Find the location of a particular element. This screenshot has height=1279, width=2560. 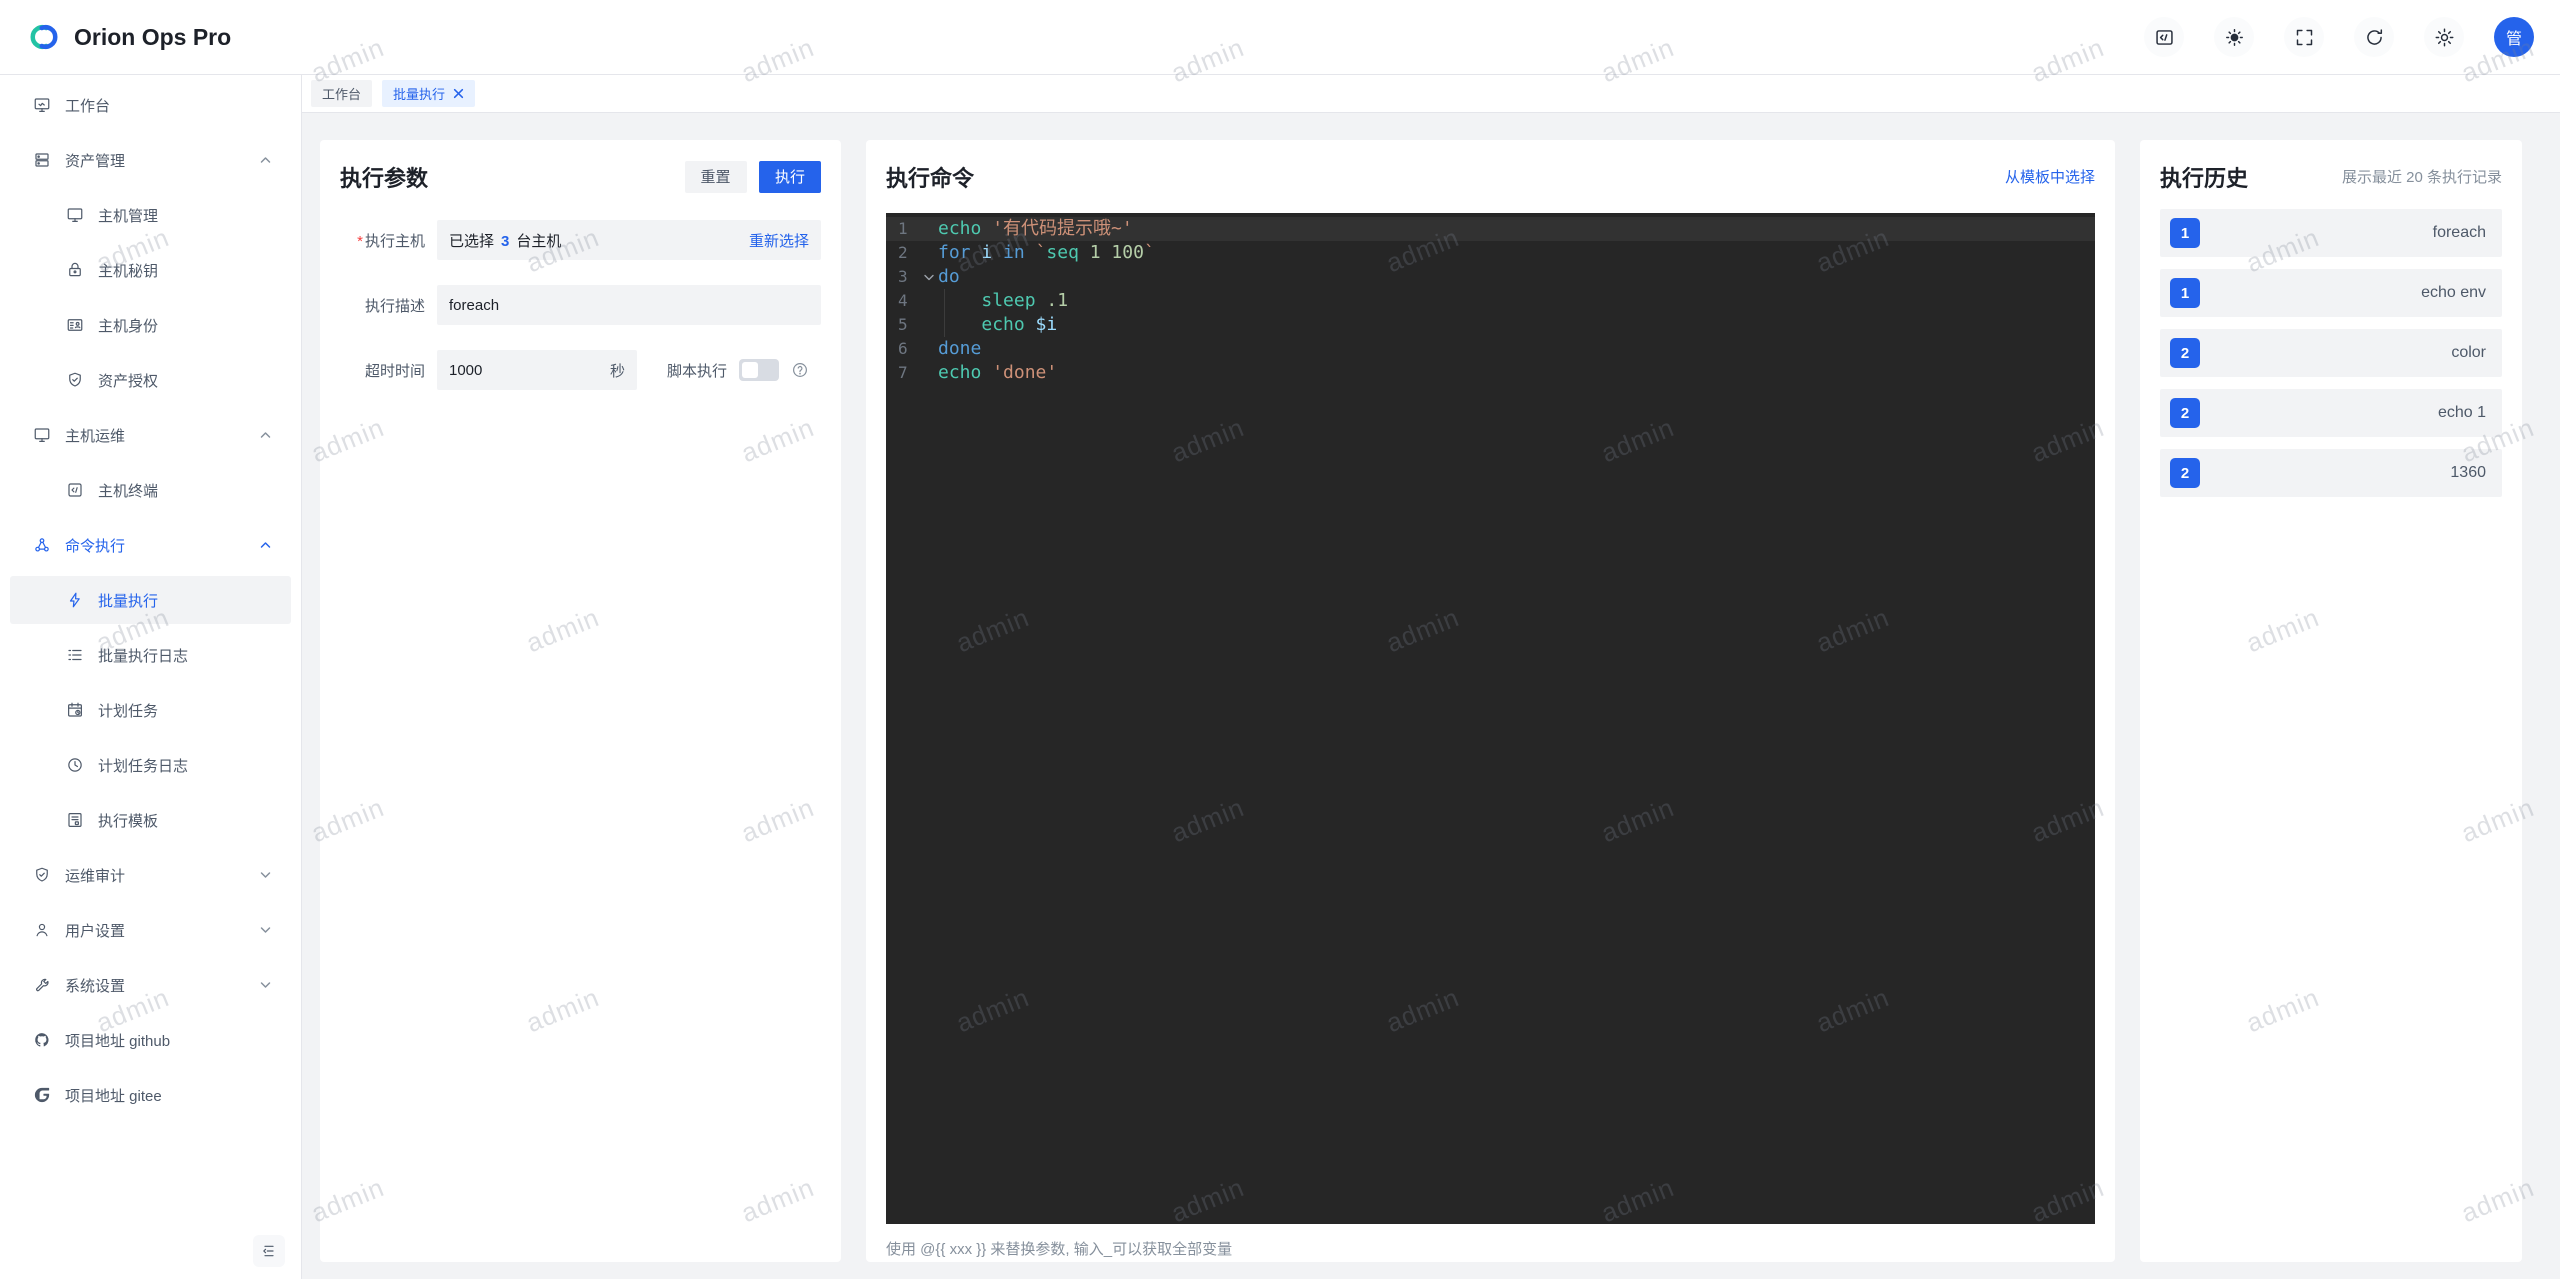

wrench-icon is located at coordinates (42, 985).